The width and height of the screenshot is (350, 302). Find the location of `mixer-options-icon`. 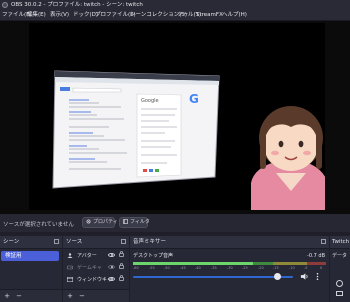

mixer-options-icon is located at coordinates (317, 276).